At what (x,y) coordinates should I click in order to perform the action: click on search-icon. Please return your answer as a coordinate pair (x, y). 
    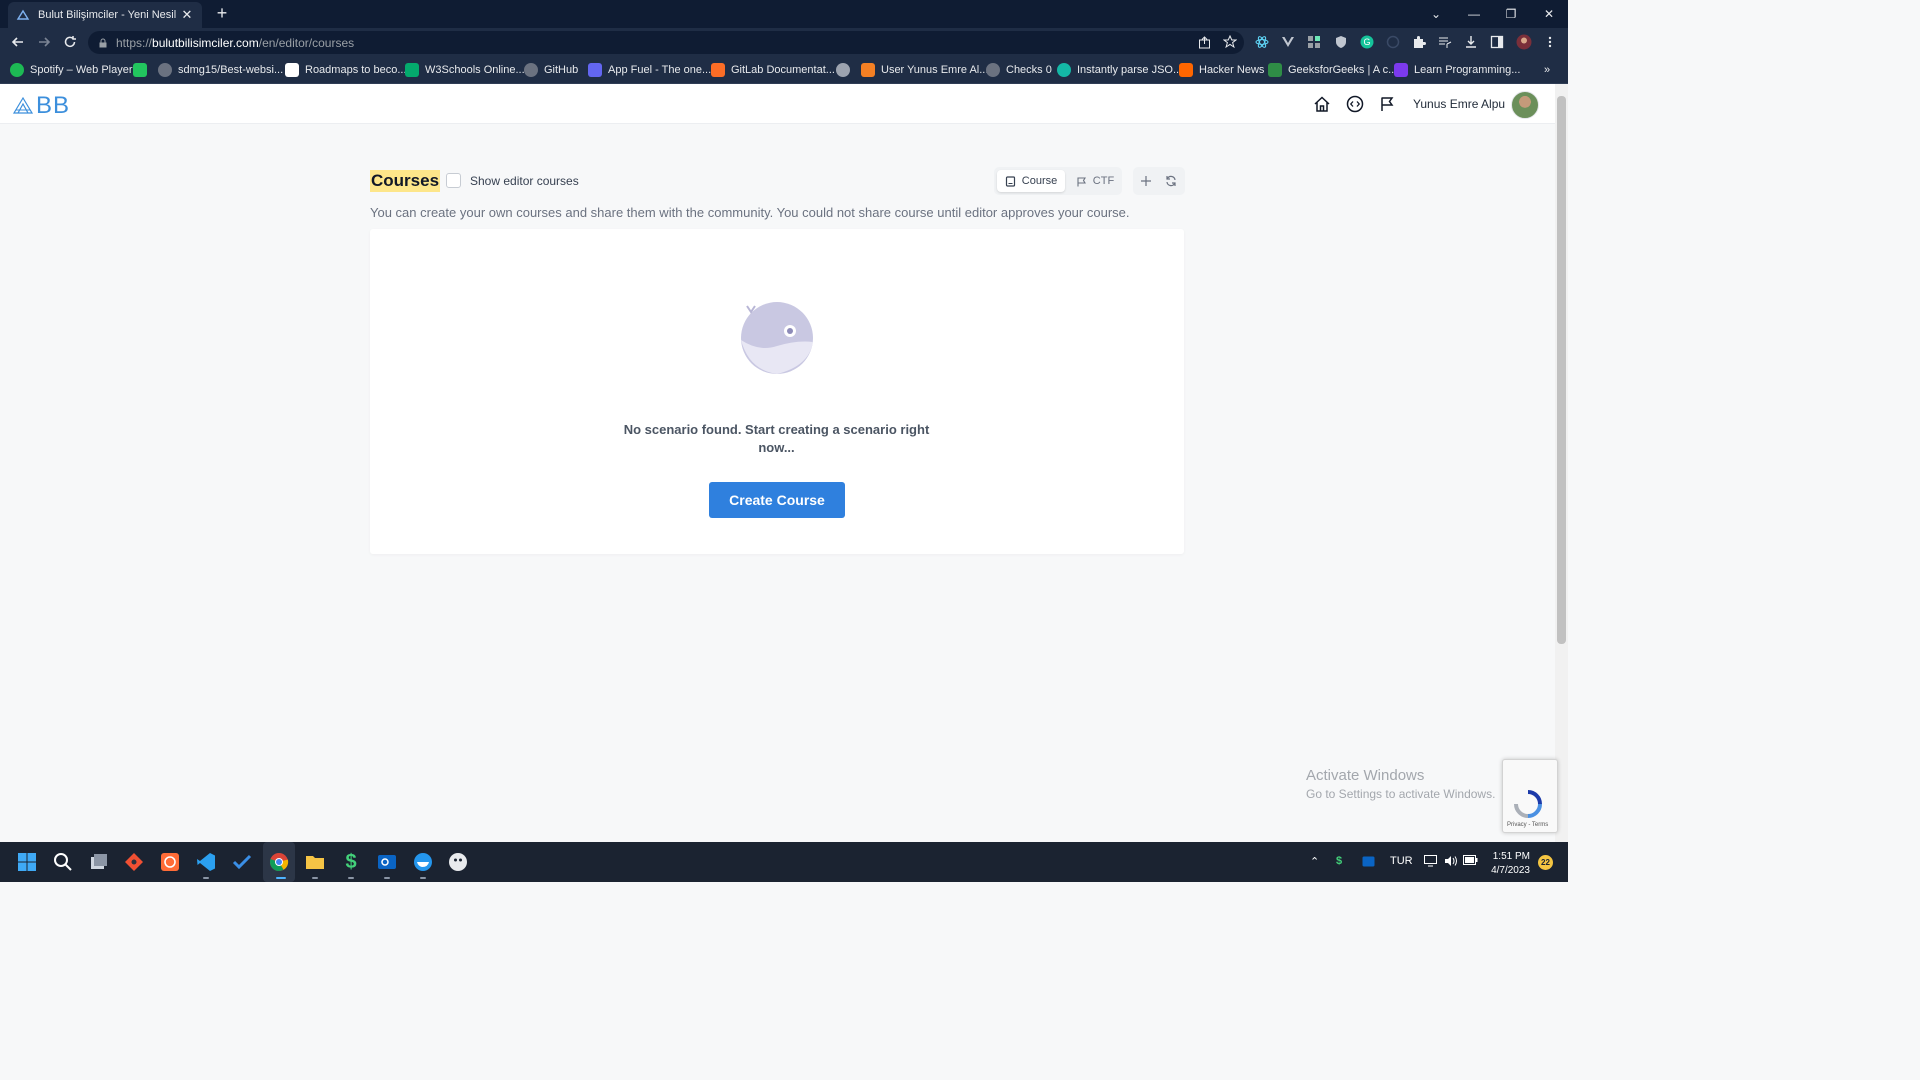
    Looking at the image, I should click on (63, 862).